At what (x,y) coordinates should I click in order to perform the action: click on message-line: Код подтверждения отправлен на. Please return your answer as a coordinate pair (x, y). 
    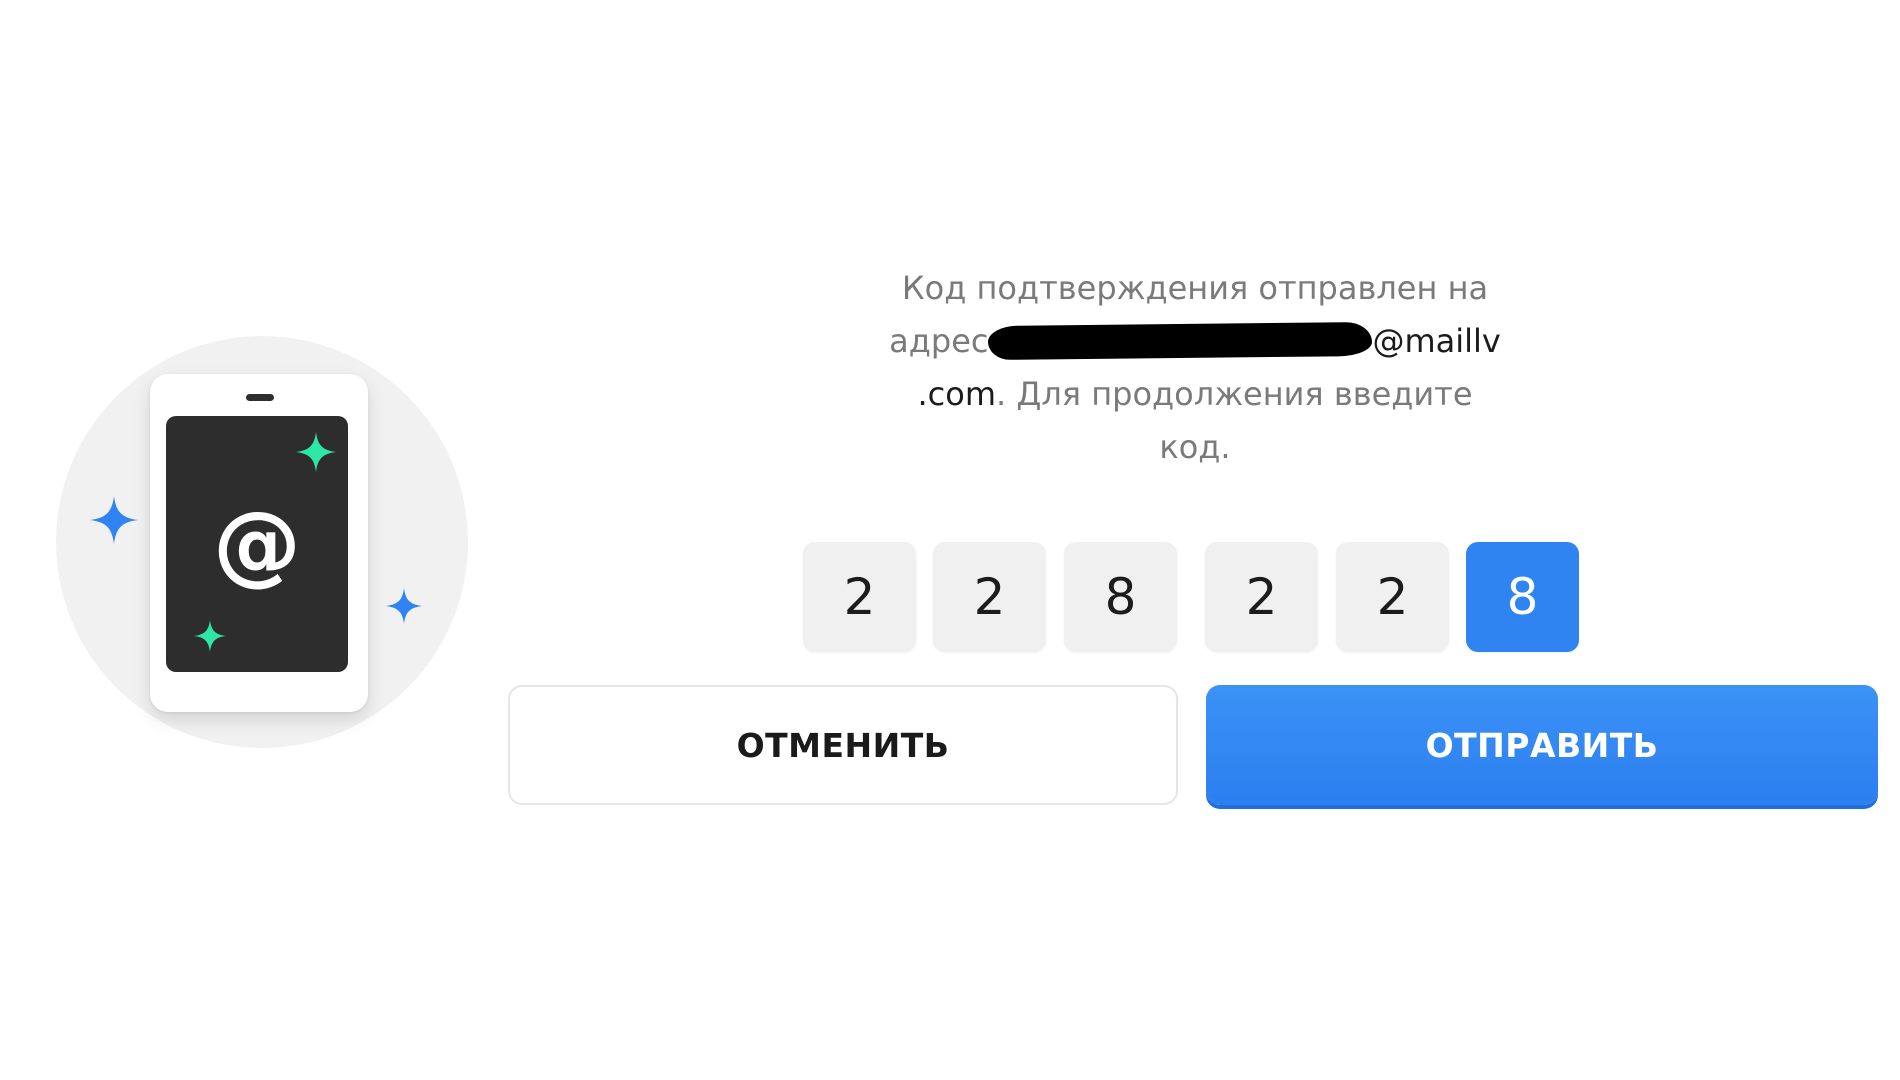
    Looking at the image, I should click on (1195, 288).